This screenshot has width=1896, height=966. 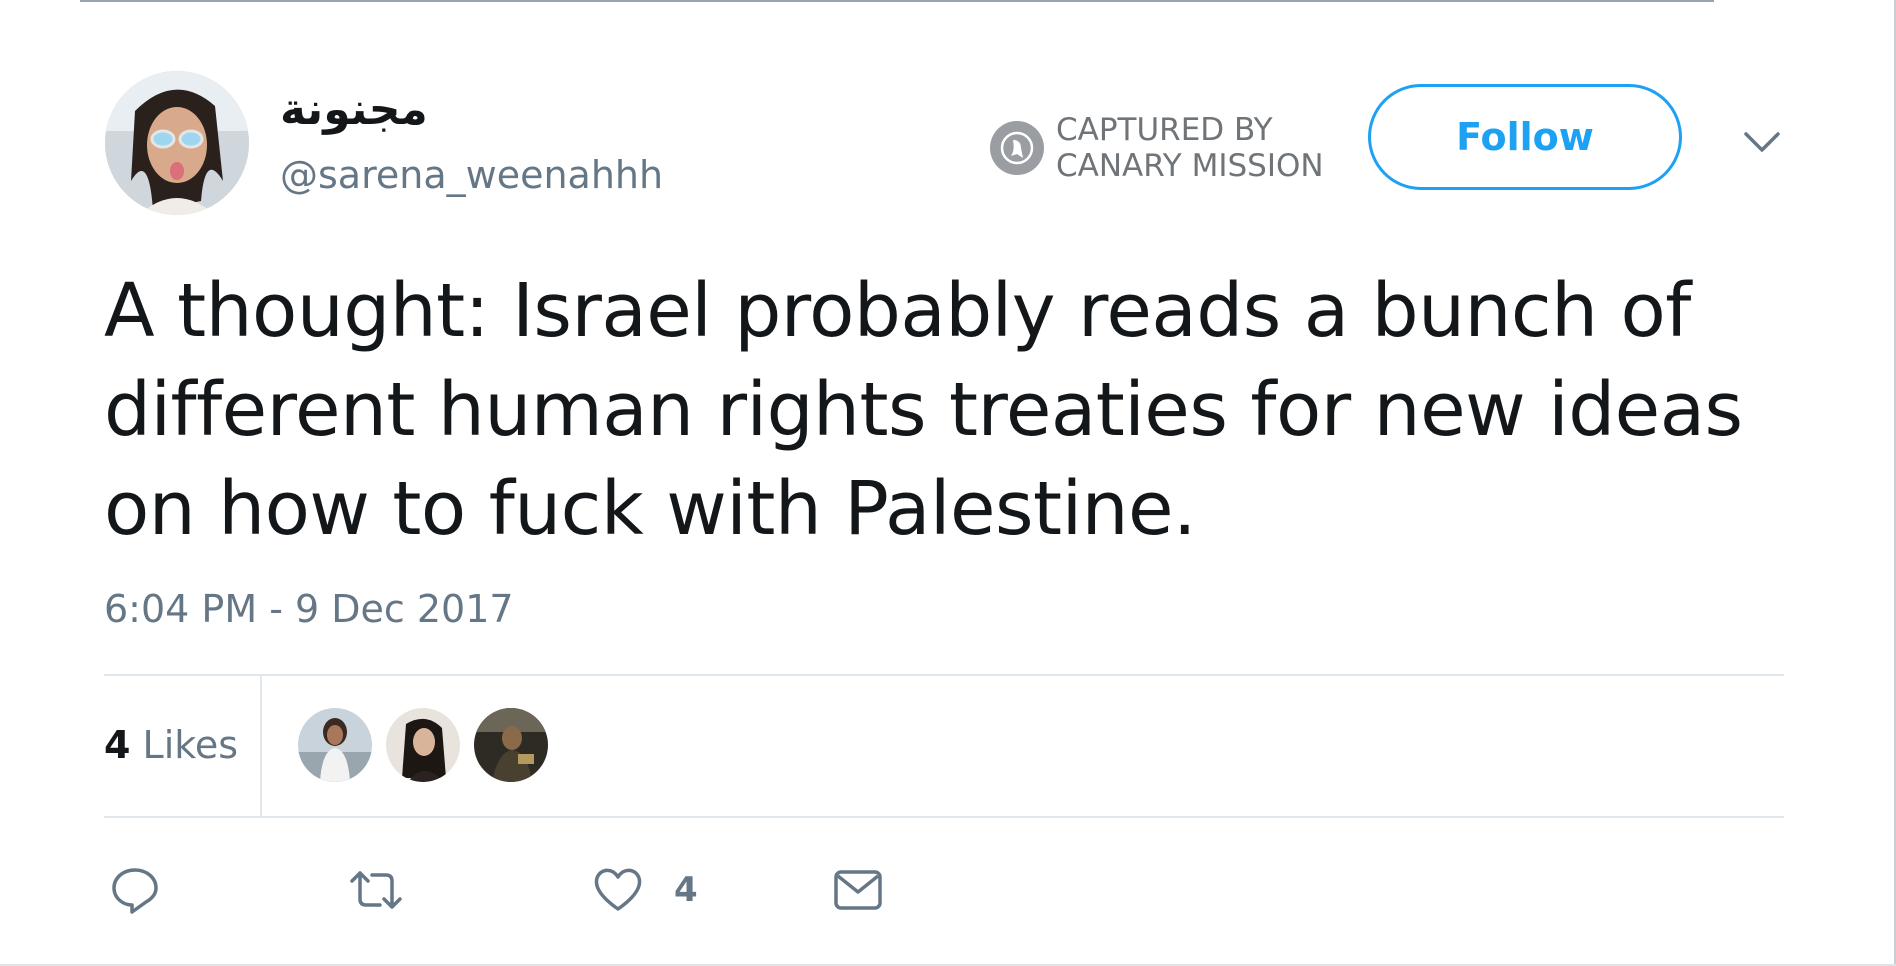 I want to click on avatar, so click(x=177, y=143).